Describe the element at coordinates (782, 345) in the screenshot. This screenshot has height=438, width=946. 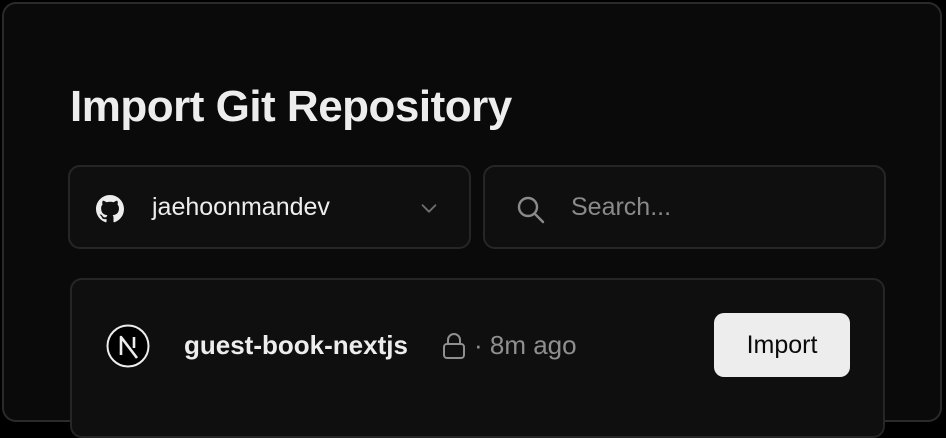
I see `import-button: Import` at that location.